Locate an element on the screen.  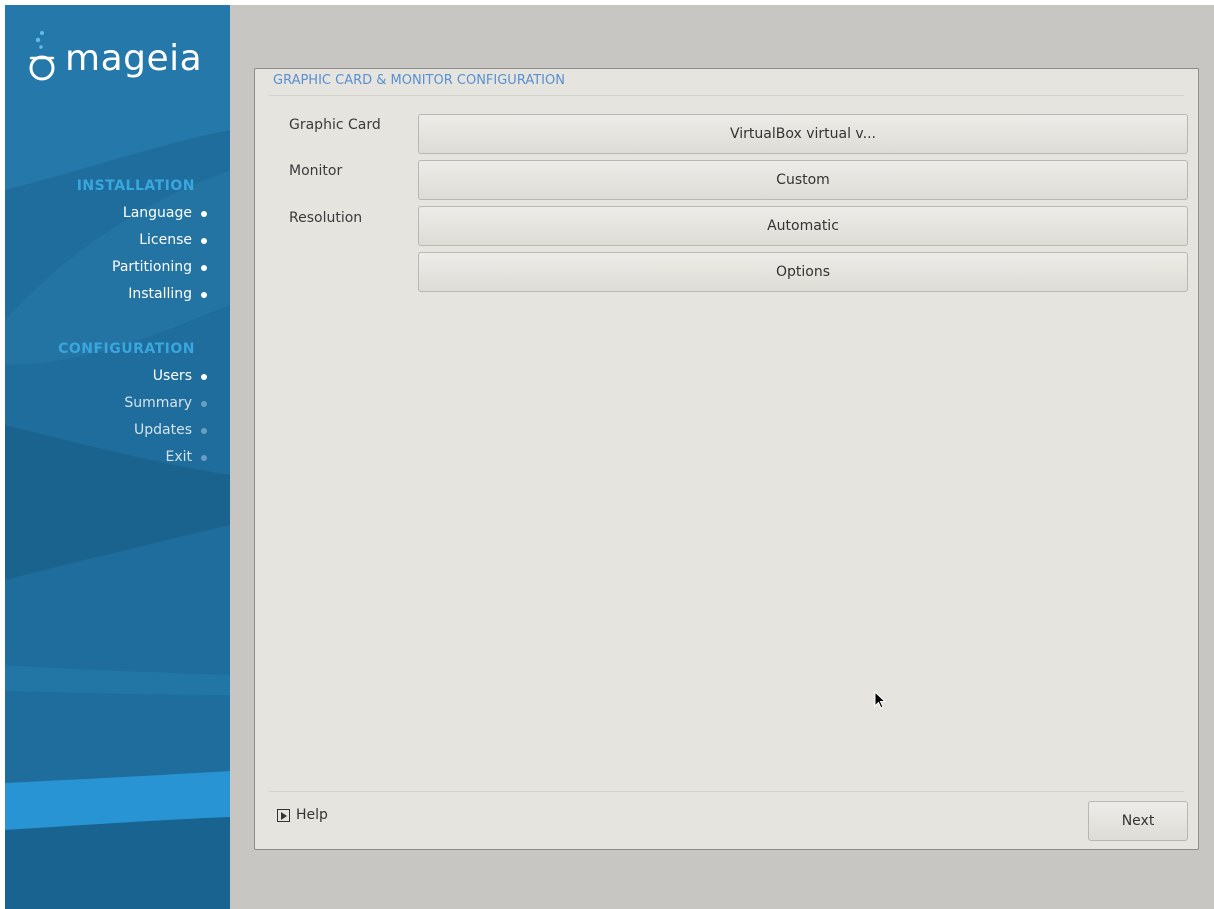
next-button: Next is located at coordinates (1138, 821).